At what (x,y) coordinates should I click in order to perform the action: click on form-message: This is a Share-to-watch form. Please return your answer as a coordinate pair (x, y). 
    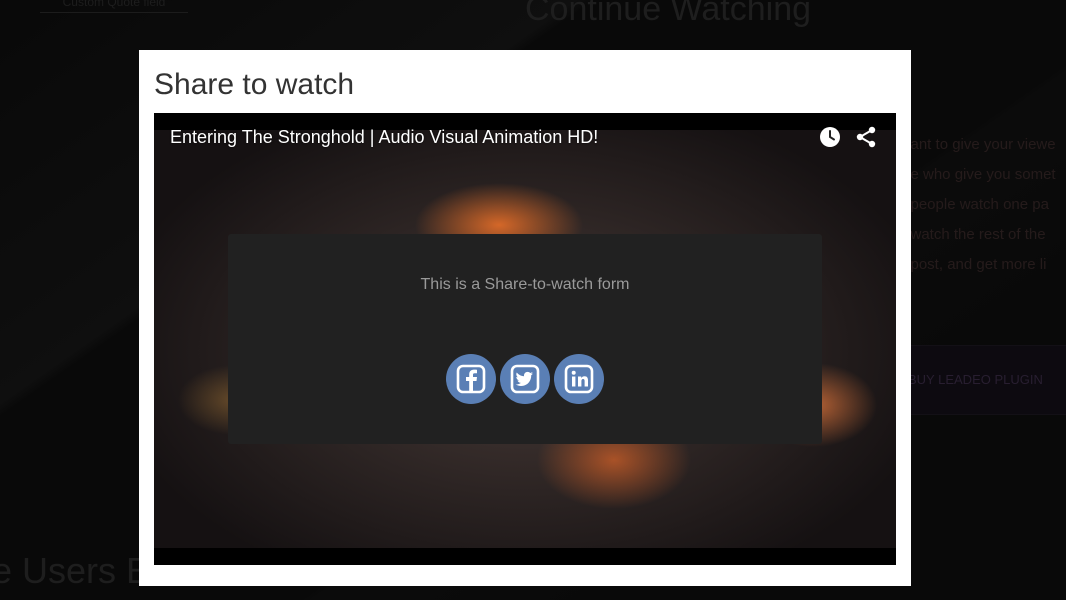
    Looking at the image, I should click on (525, 284).